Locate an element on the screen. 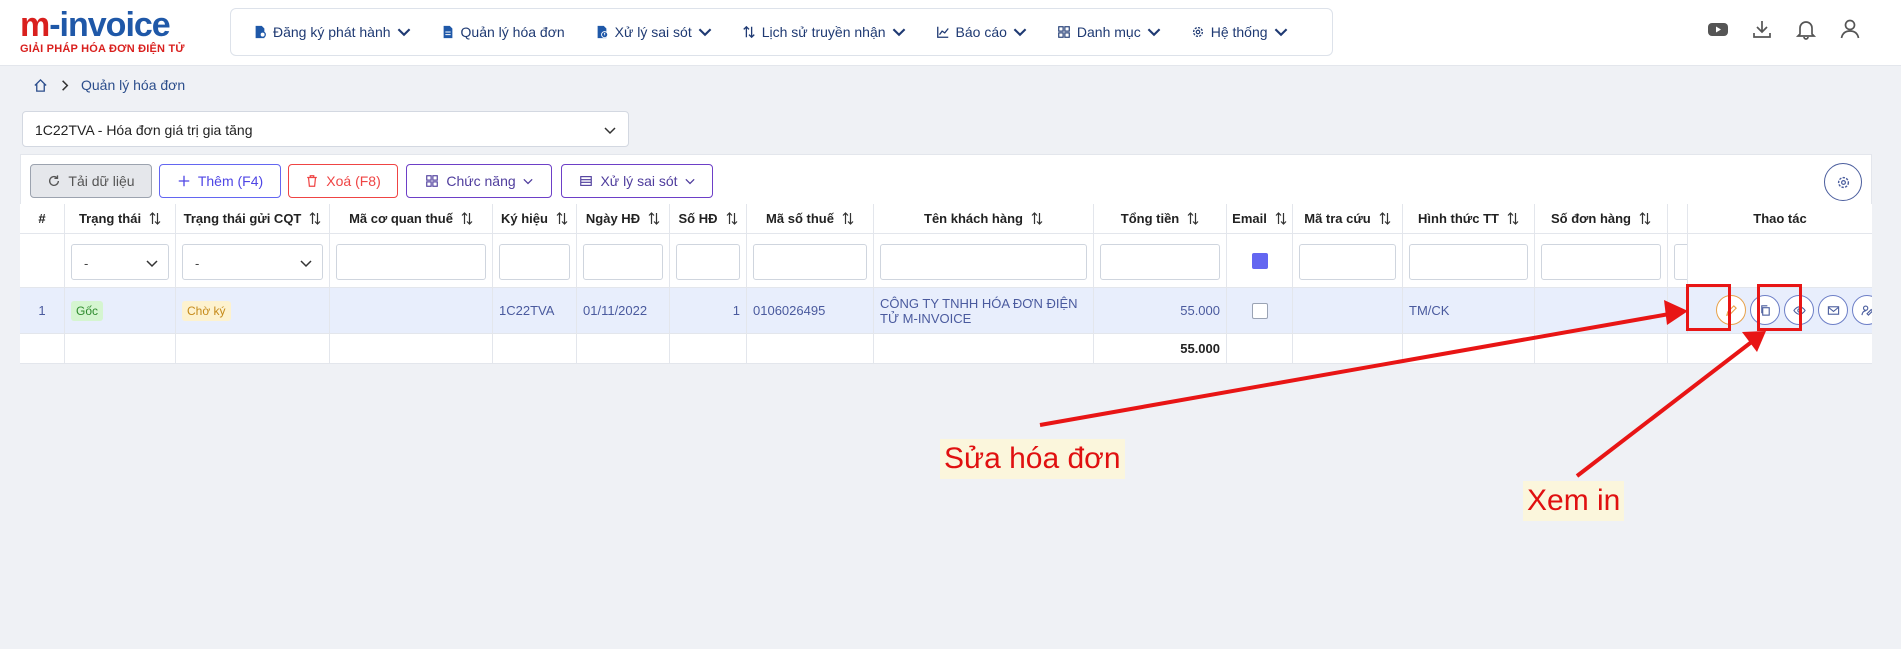 This screenshot has height=649, width=1901. col-header-tax-agency: Mã cơ quan thuế is located at coordinates (411, 218).